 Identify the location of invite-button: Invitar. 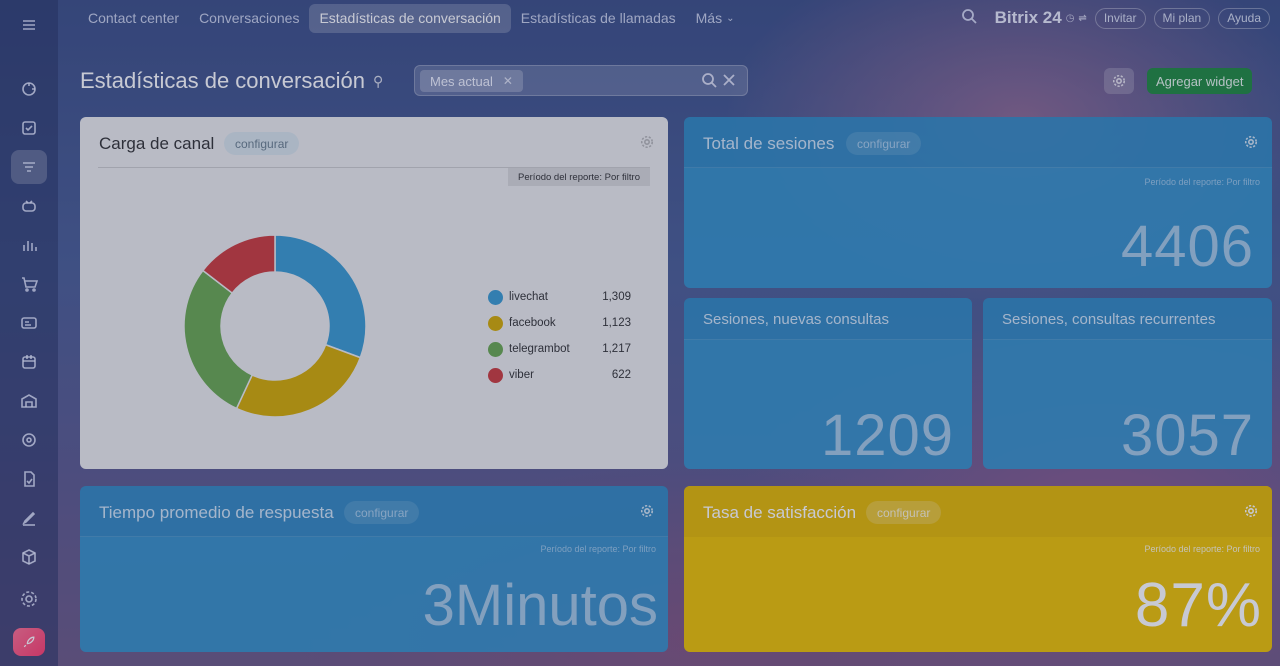
(1120, 18).